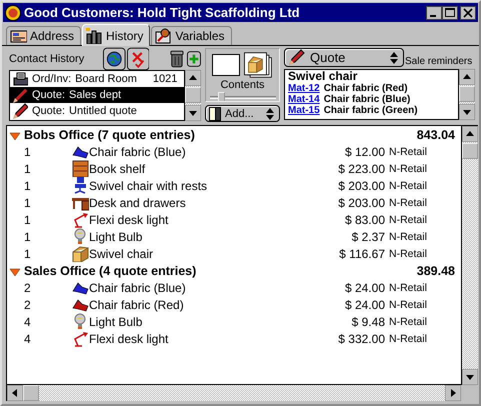 This screenshot has width=481, height=406. Describe the element at coordinates (117, 169) in the screenshot. I see `item-name: Book shelf` at that location.